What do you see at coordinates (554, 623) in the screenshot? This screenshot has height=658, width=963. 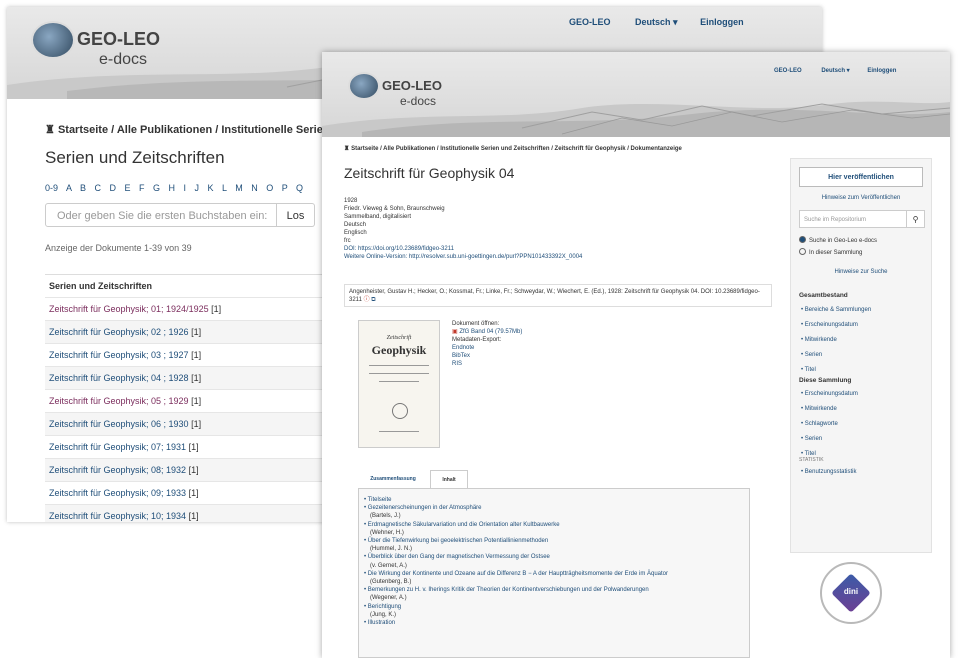 I see `toc-item: Illustration` at bounding box center [554, 623].